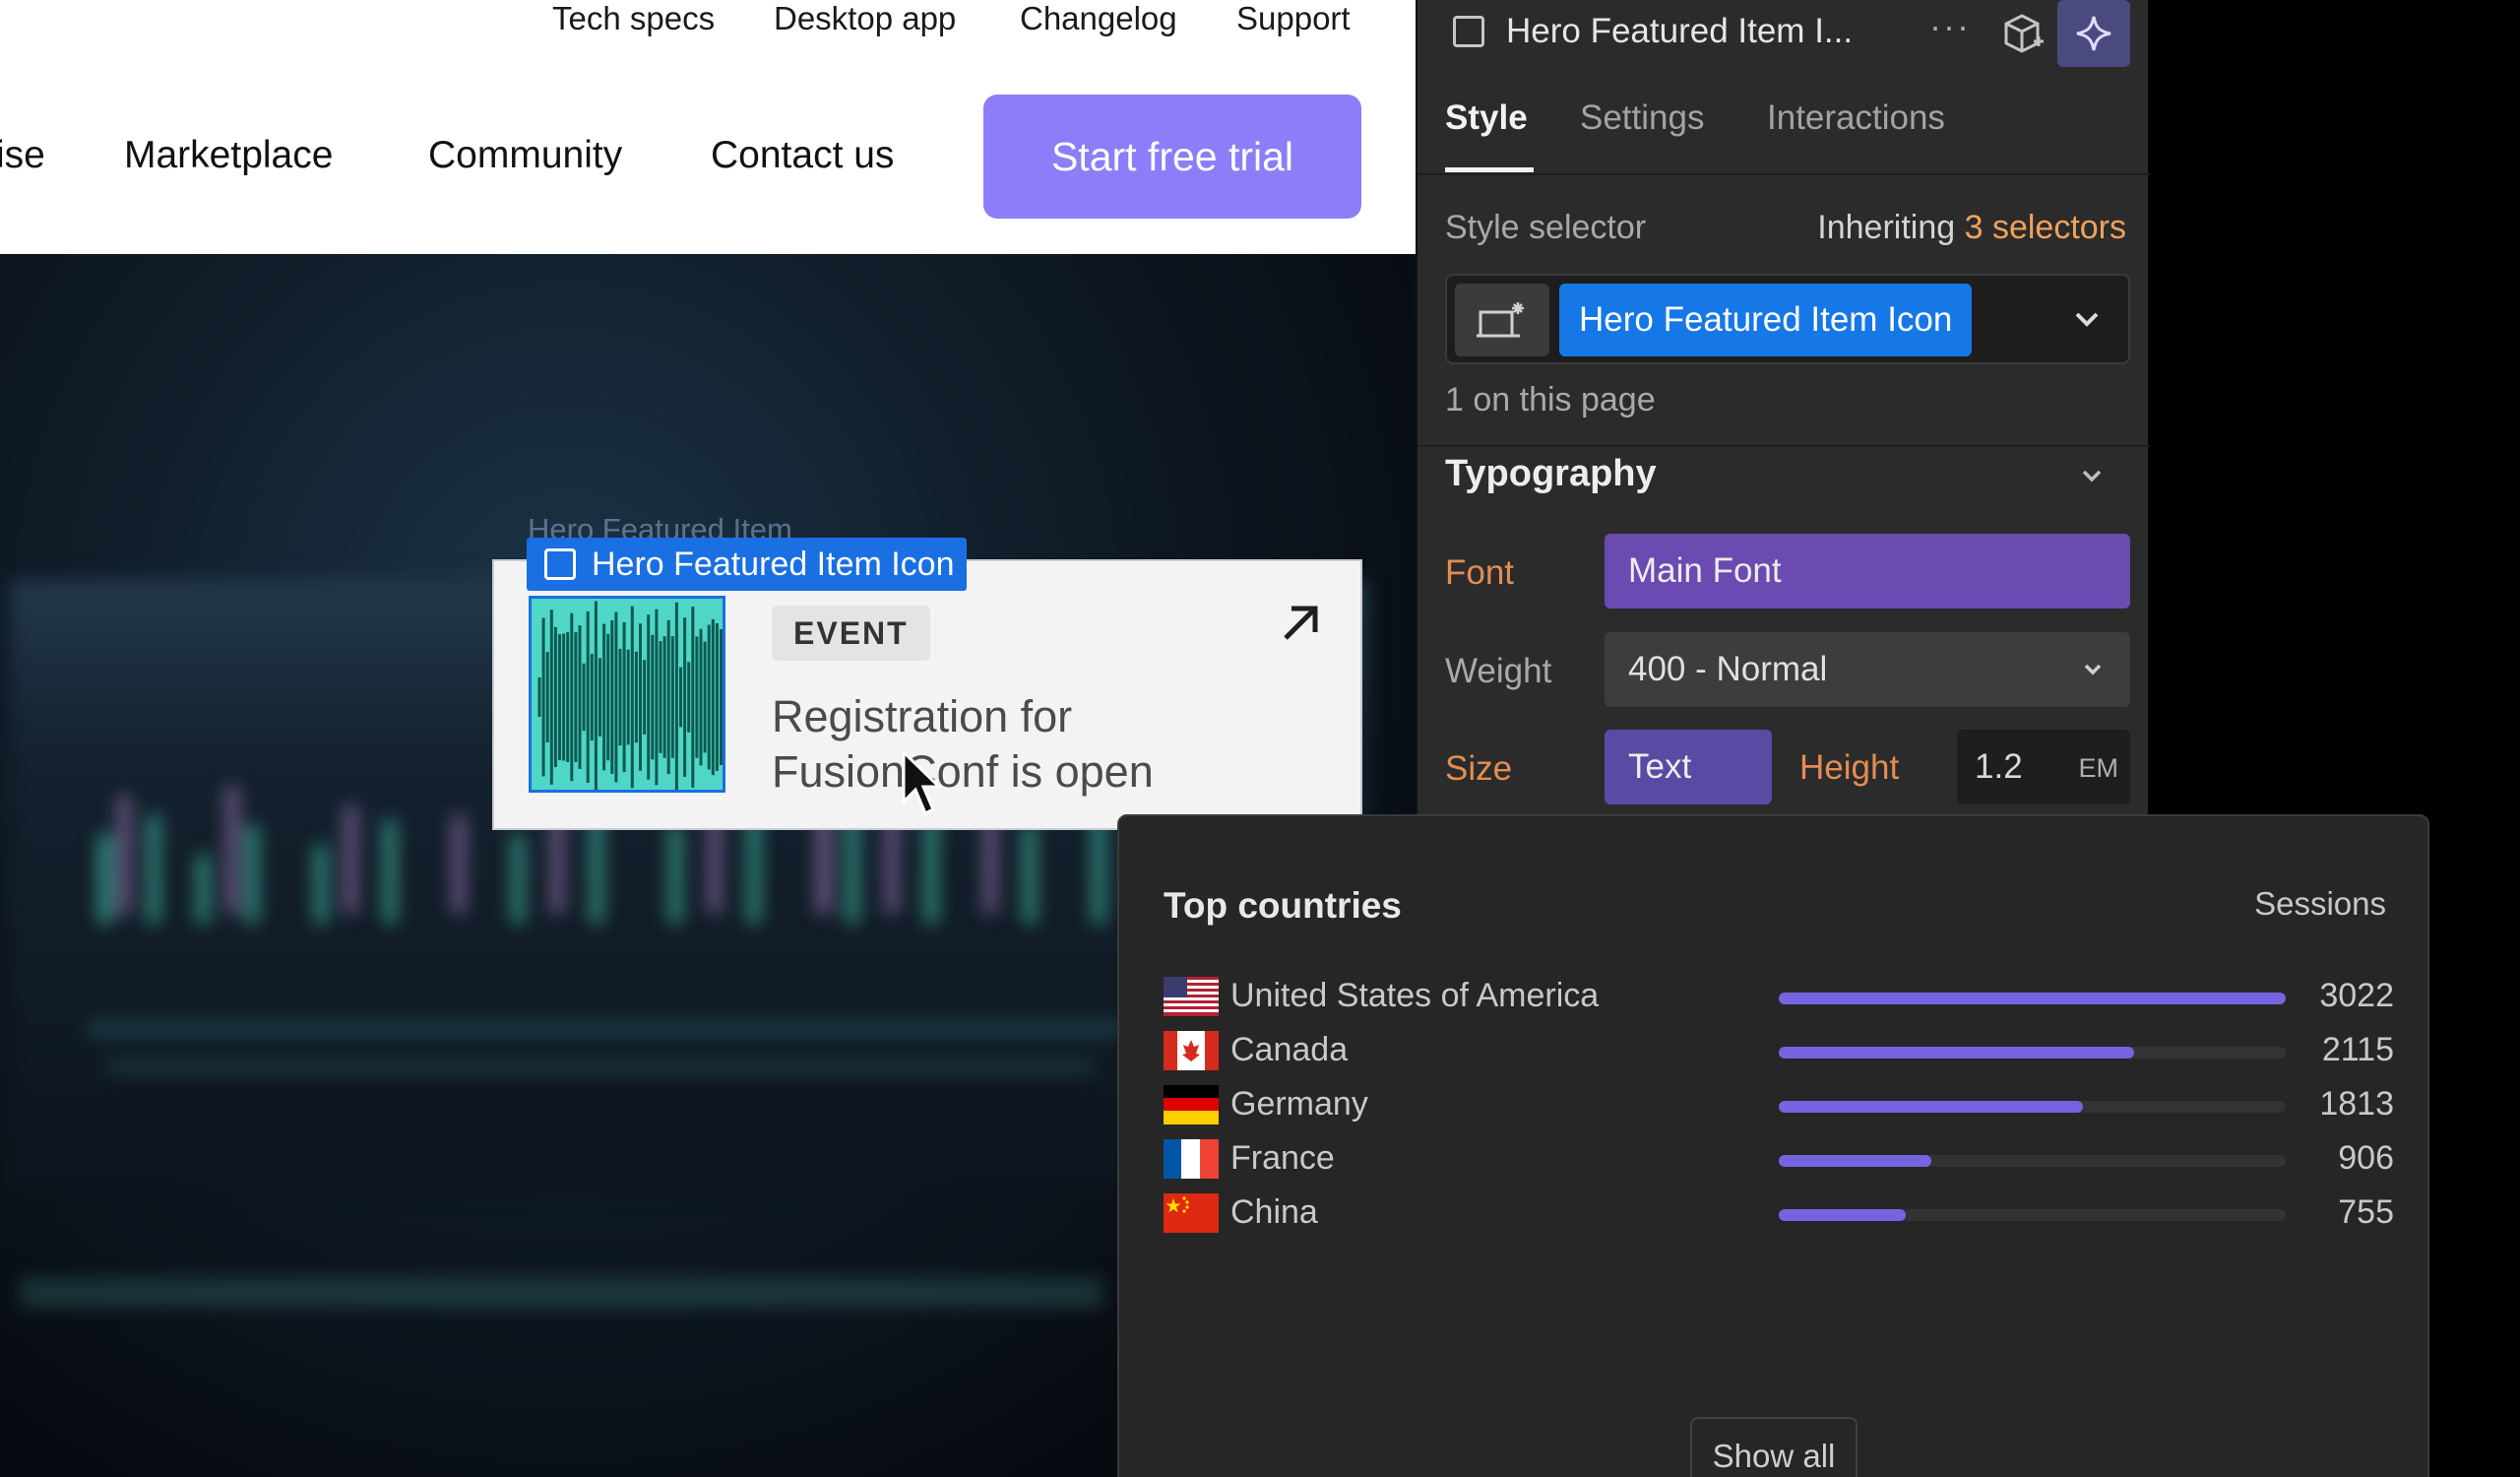  What do you see at coordinates (2043, 767) in the screenshot?
I see `line-height-input: 1.2 EM` at bounding box center [2043, 767].